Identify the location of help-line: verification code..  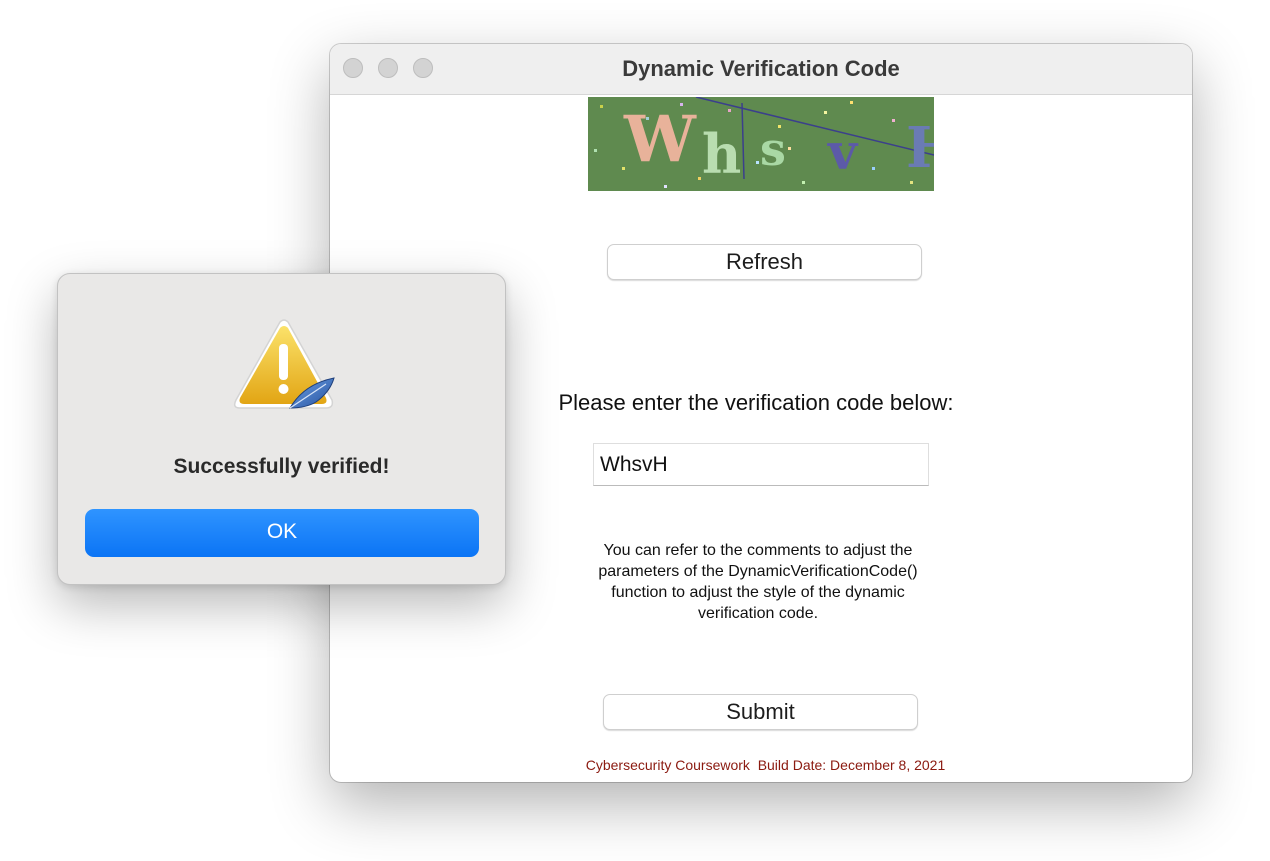
(758, 613).